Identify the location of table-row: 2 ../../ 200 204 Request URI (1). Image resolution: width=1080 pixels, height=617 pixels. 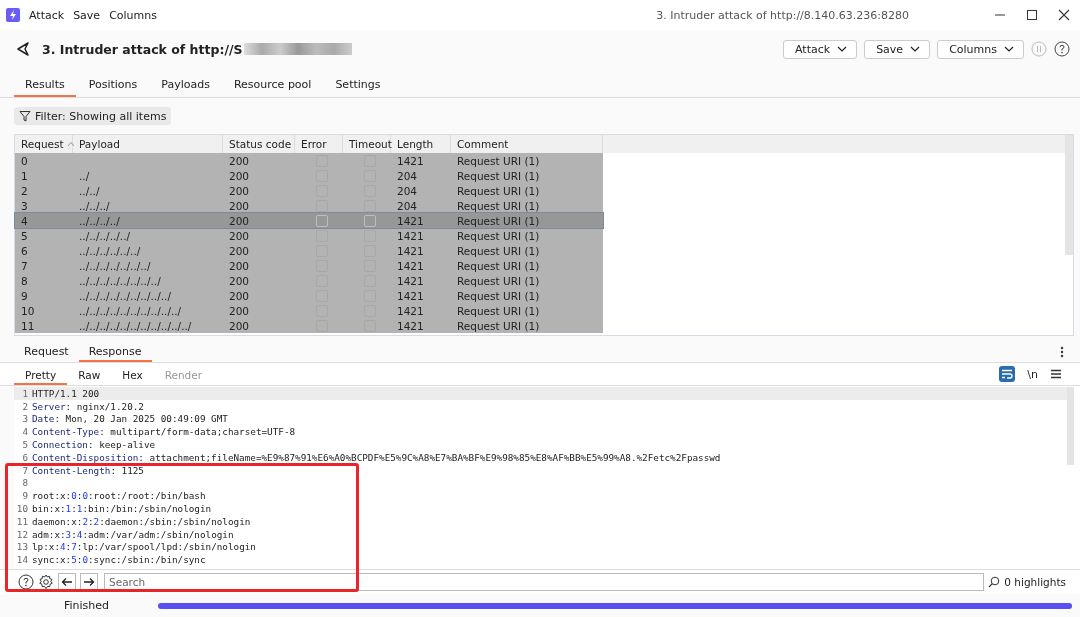
(309, 190).